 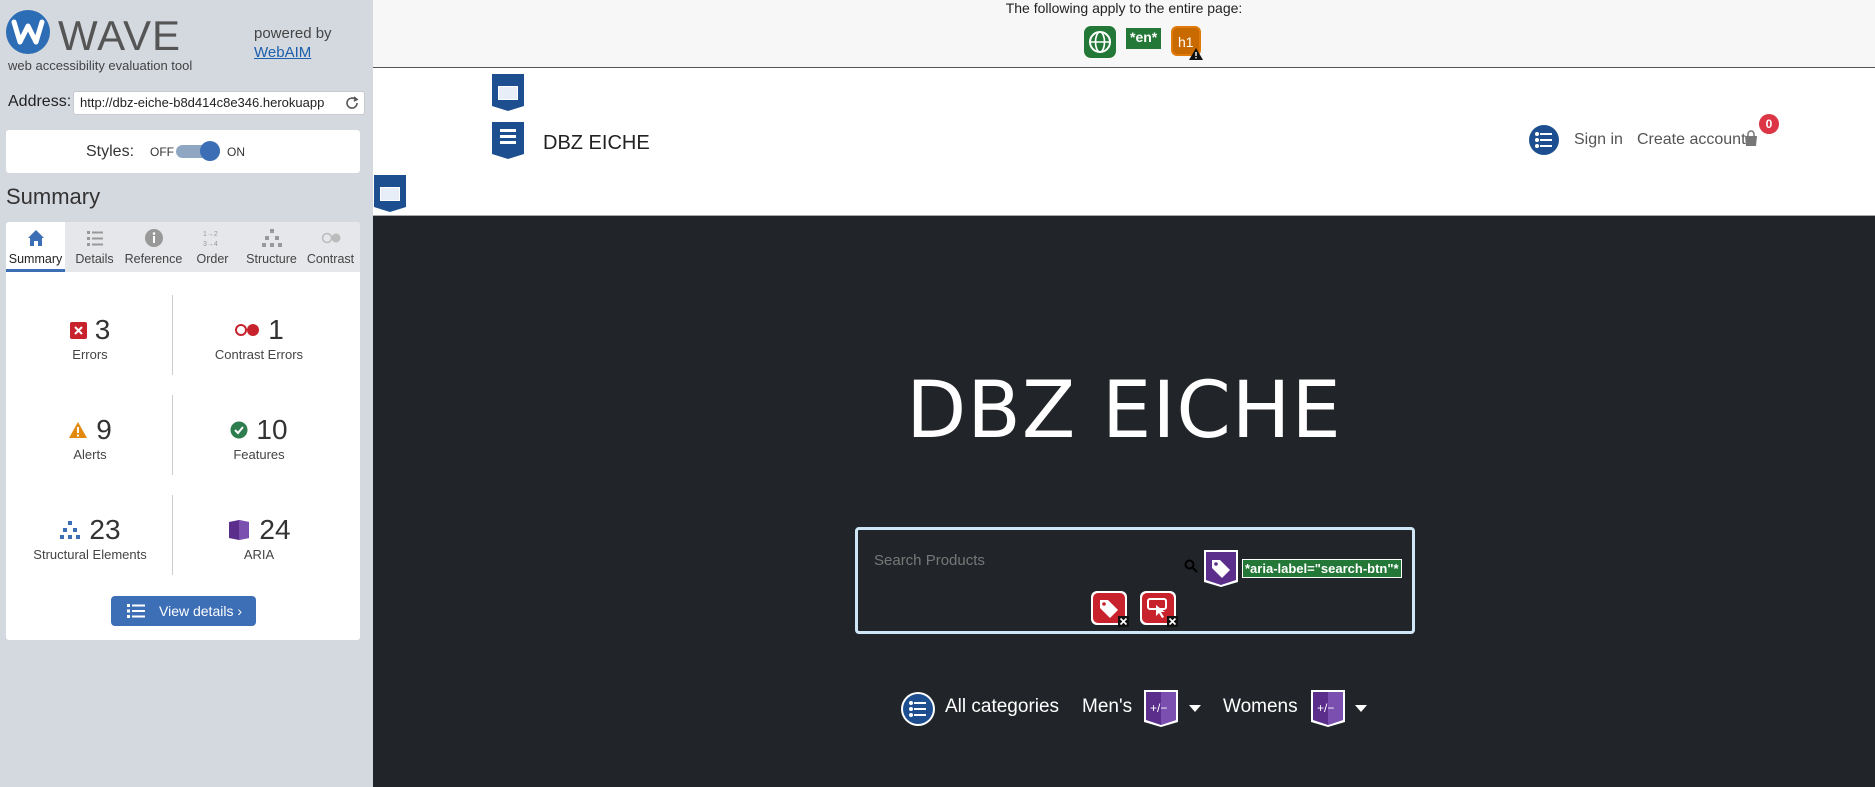 I want to click on contrast-icon, so click(x=330, y=238).